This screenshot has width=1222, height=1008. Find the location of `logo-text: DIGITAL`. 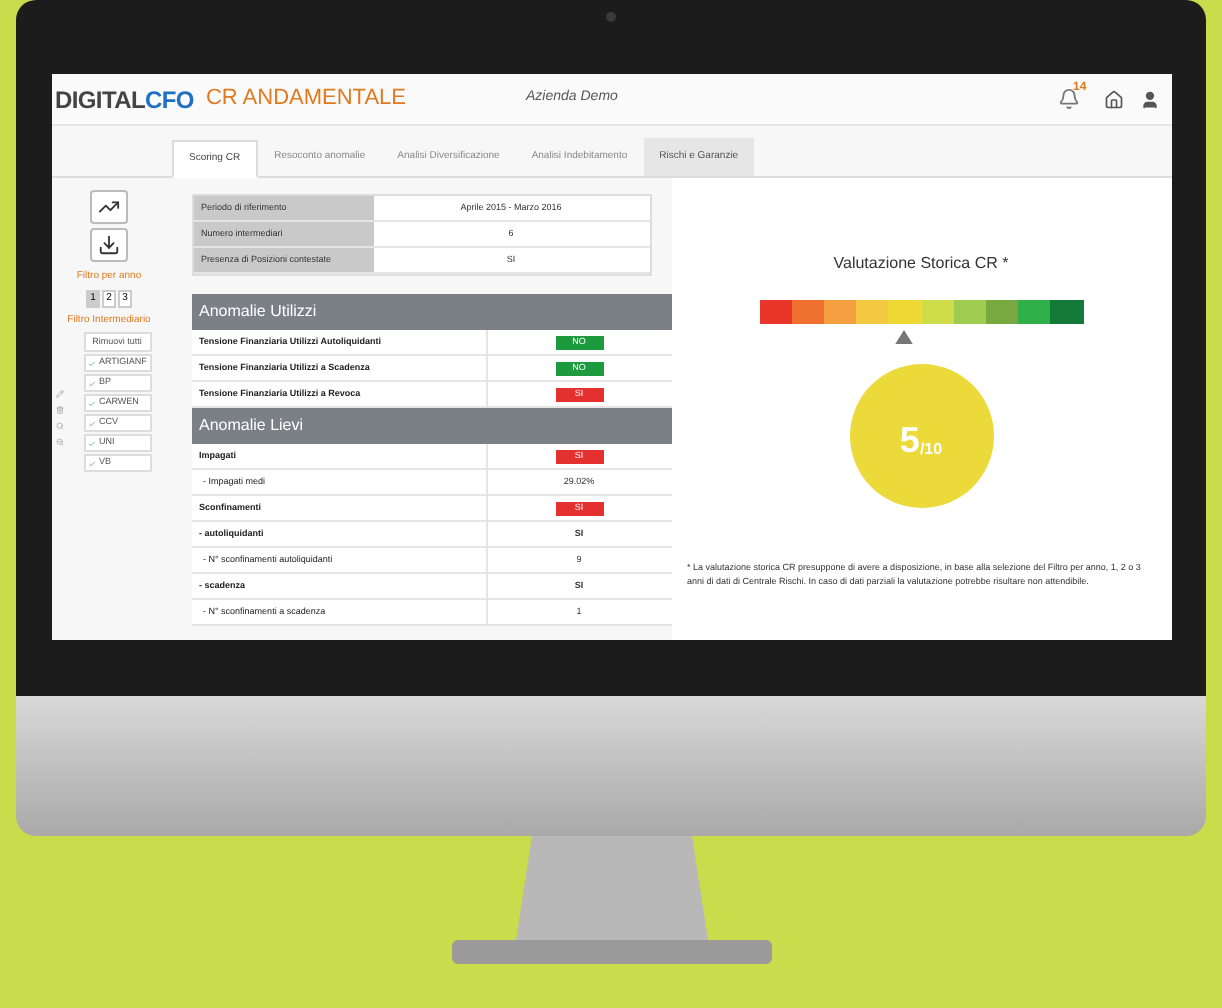

logo-text: DIGITAL is located at coordinates (100, 100).